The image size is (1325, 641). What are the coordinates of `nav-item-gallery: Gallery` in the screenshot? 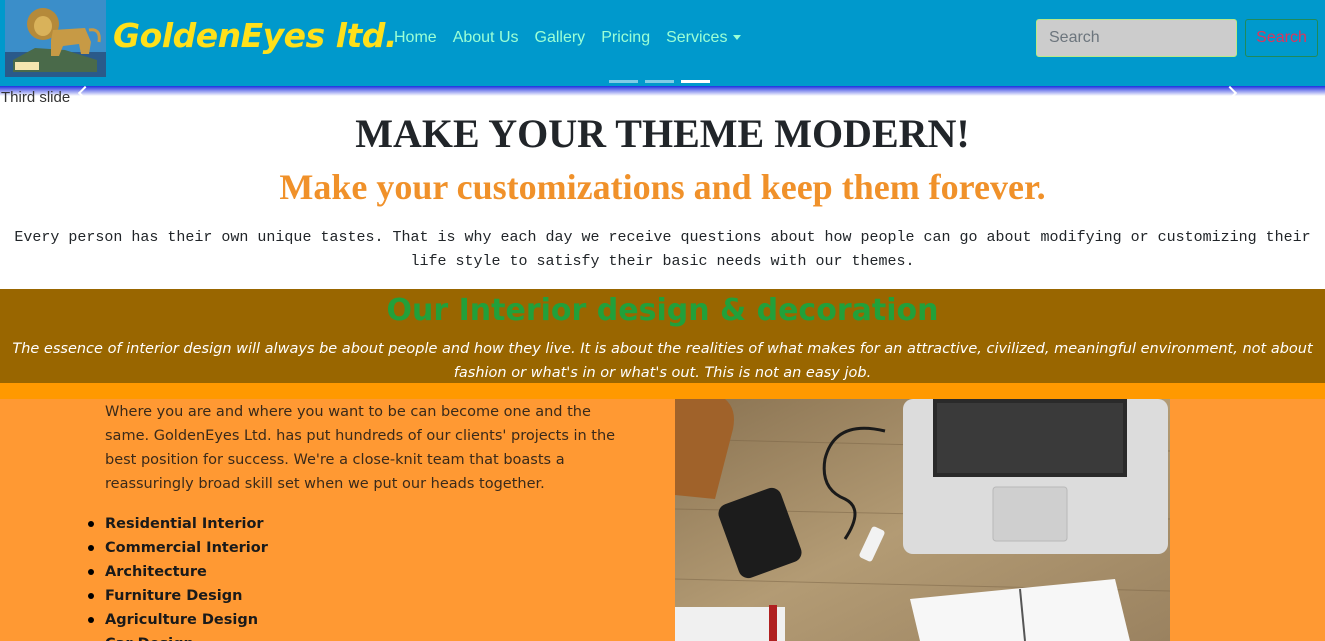 It's located at (560, 38).